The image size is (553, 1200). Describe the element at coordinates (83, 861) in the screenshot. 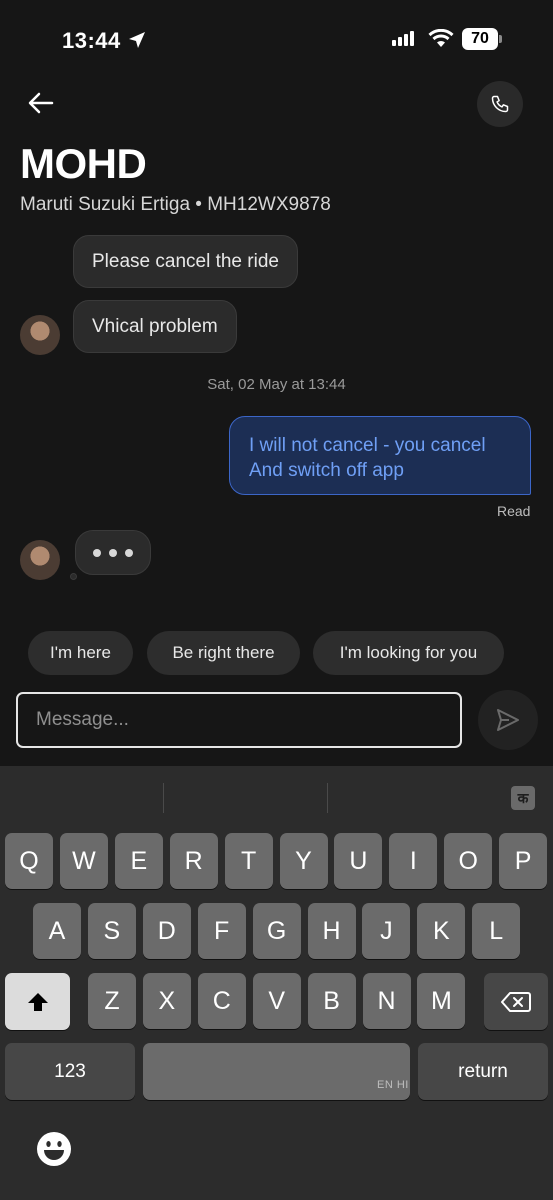

I see `key-w: W` at that location.